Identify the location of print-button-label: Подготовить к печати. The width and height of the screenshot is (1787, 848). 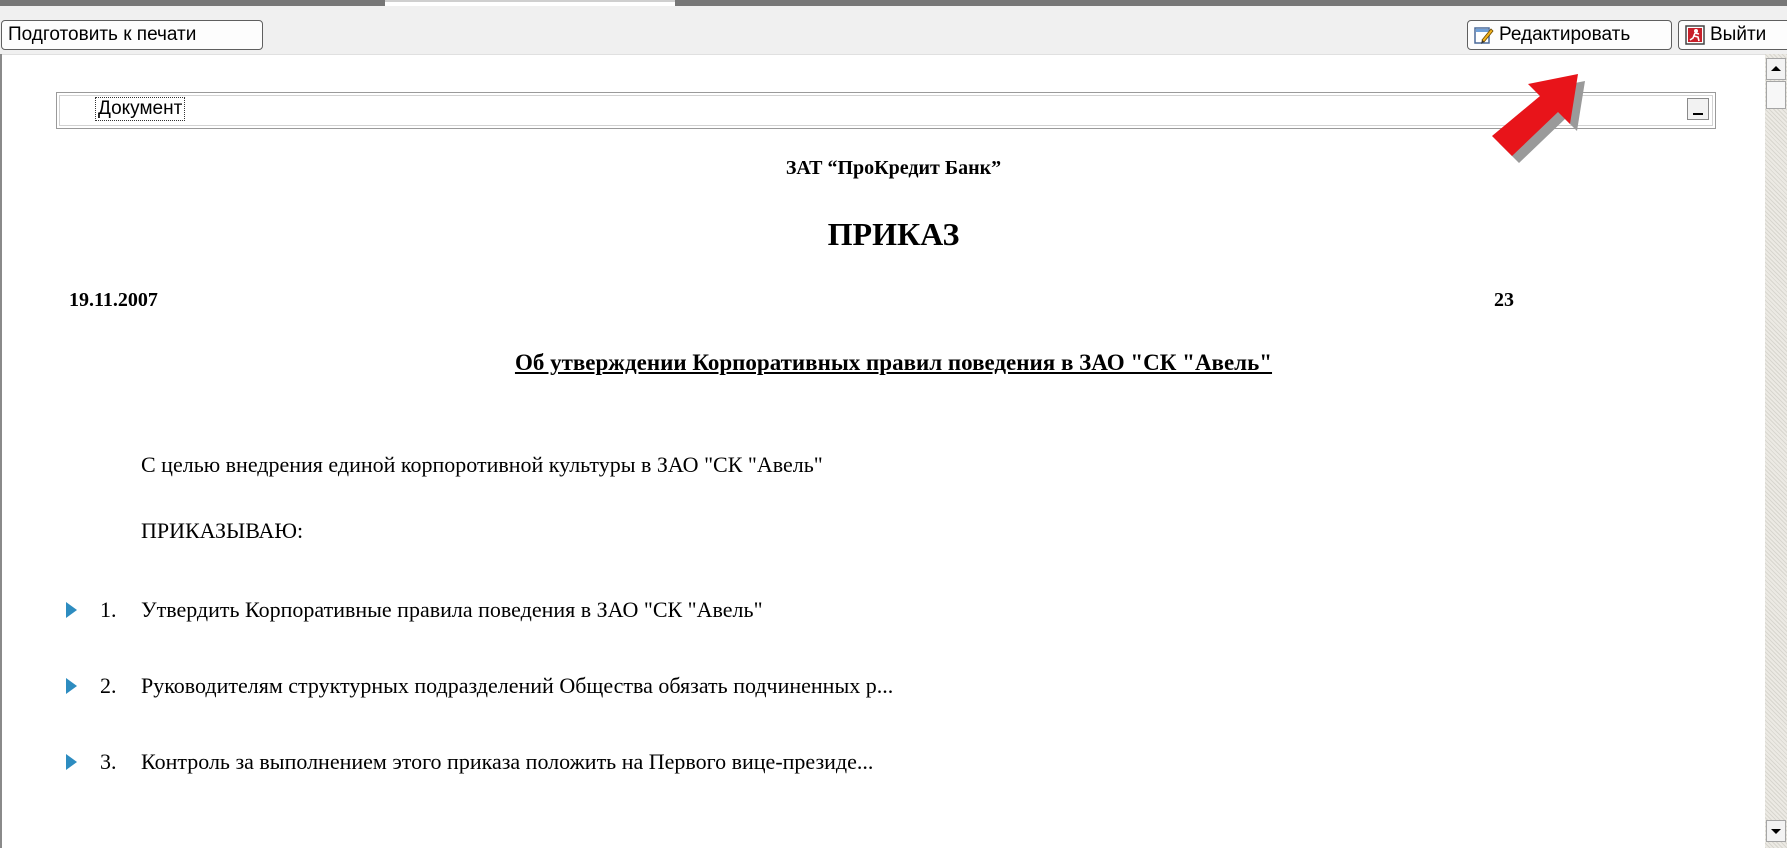
(102, 34).